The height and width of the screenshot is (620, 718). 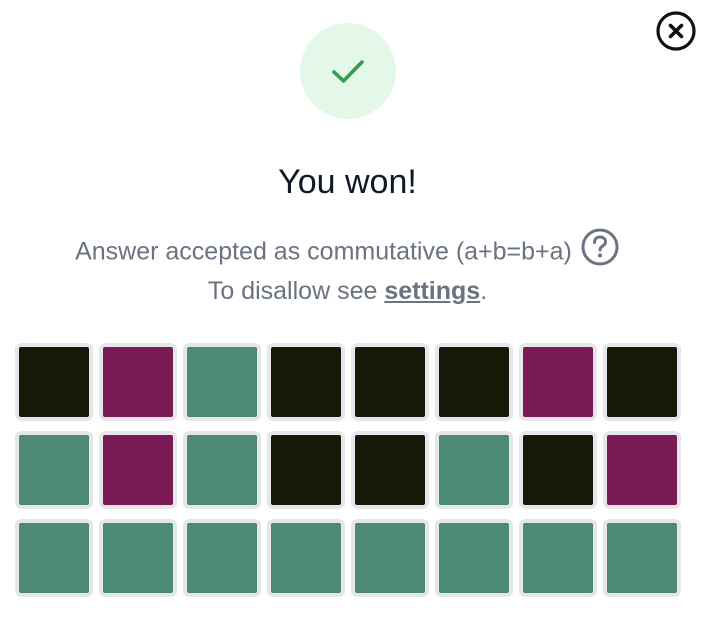 I want to click on dialog-title: You won!, so click(x=347, y=182).